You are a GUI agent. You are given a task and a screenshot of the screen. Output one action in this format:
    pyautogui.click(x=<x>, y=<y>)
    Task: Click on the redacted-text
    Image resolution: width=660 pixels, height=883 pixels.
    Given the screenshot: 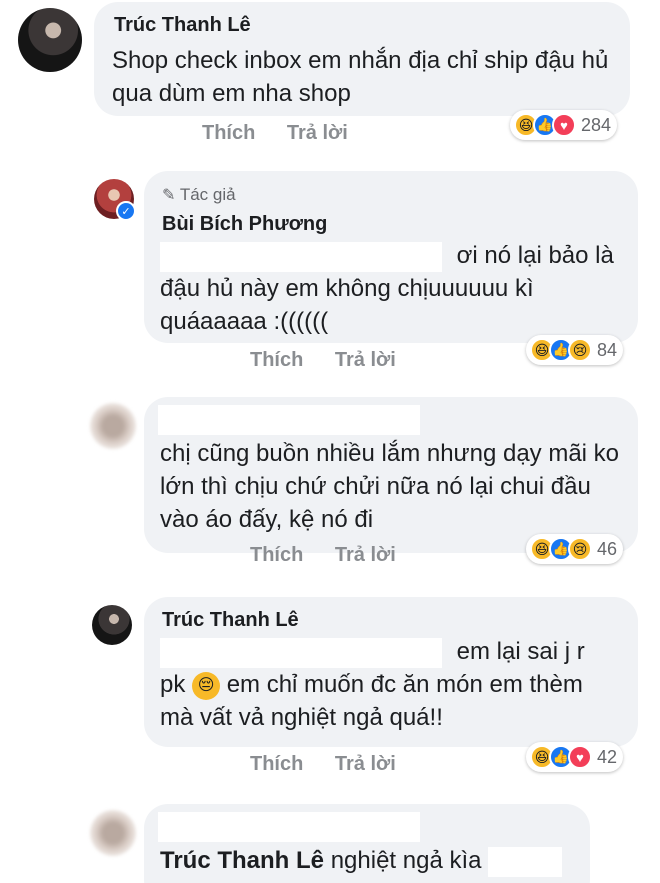 What is the action you would take?
    pyautogui.click(x=525, y=861)
    